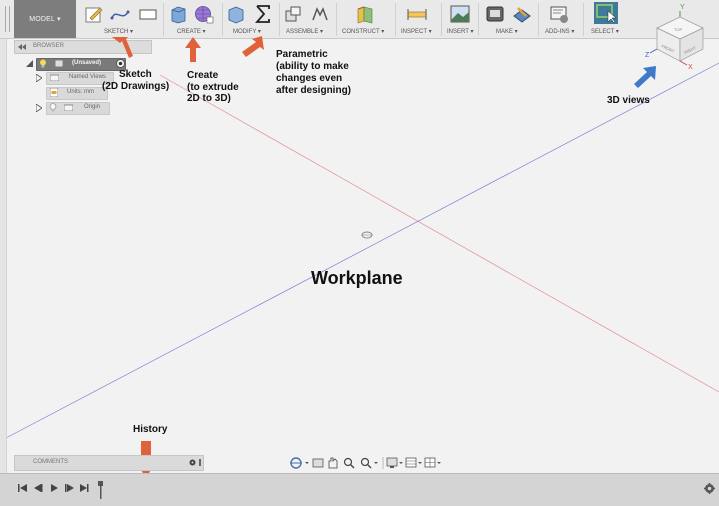 This screenshot has width=719, height=506. Describe the element at coordinates (150, 429) in the screenshot. I see `annotation-history: History` at that location.